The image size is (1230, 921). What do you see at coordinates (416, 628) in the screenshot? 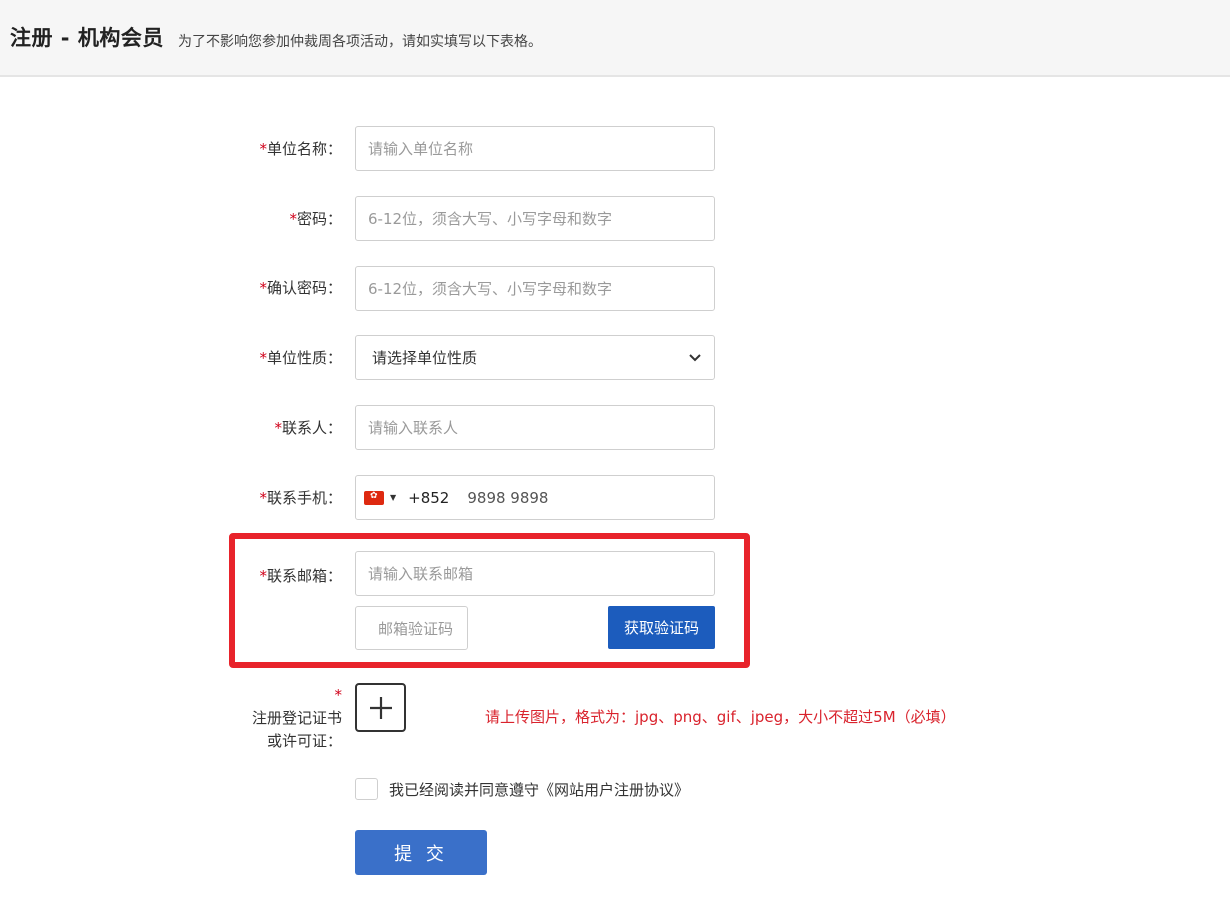
I see `email-code-placeholder: 邮箱验证码` at bounding box center [416, 628].